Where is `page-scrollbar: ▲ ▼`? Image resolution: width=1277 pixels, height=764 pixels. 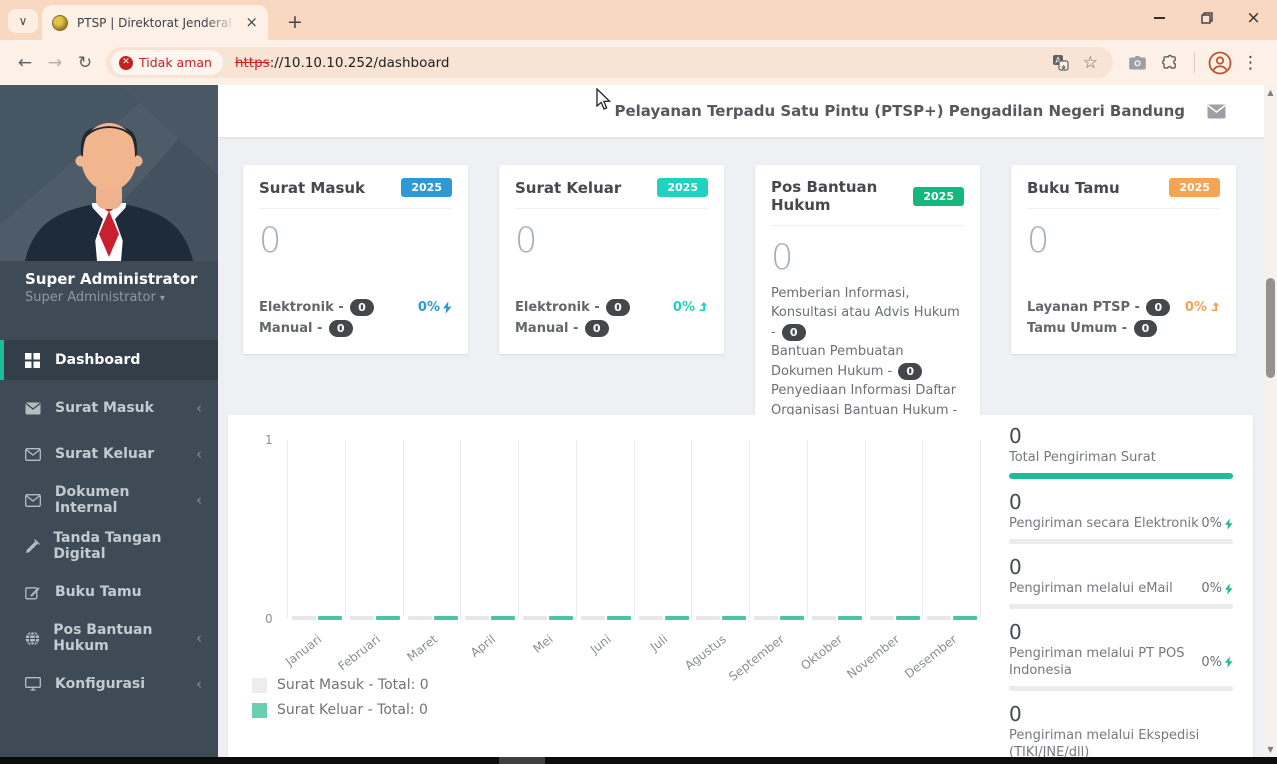
page-scrollbar: ▲ ▼ is located at coordinates (1270, 421).